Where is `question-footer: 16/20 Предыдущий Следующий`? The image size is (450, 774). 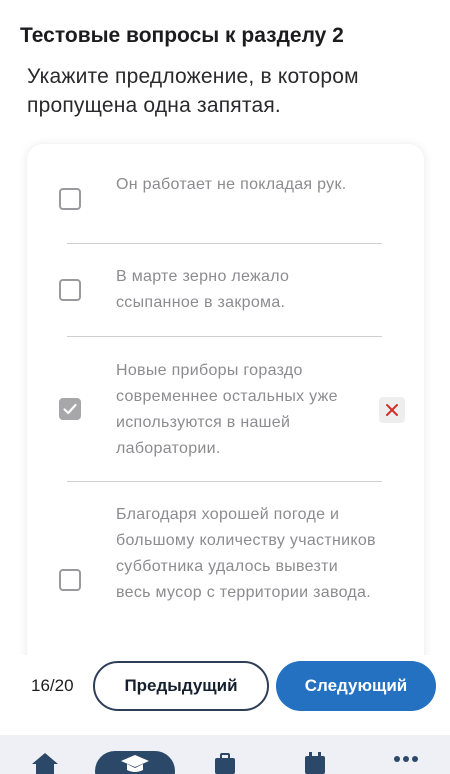 question-footer: 16/20 Предыдущий Следующий is located at coordinates (225, 695).